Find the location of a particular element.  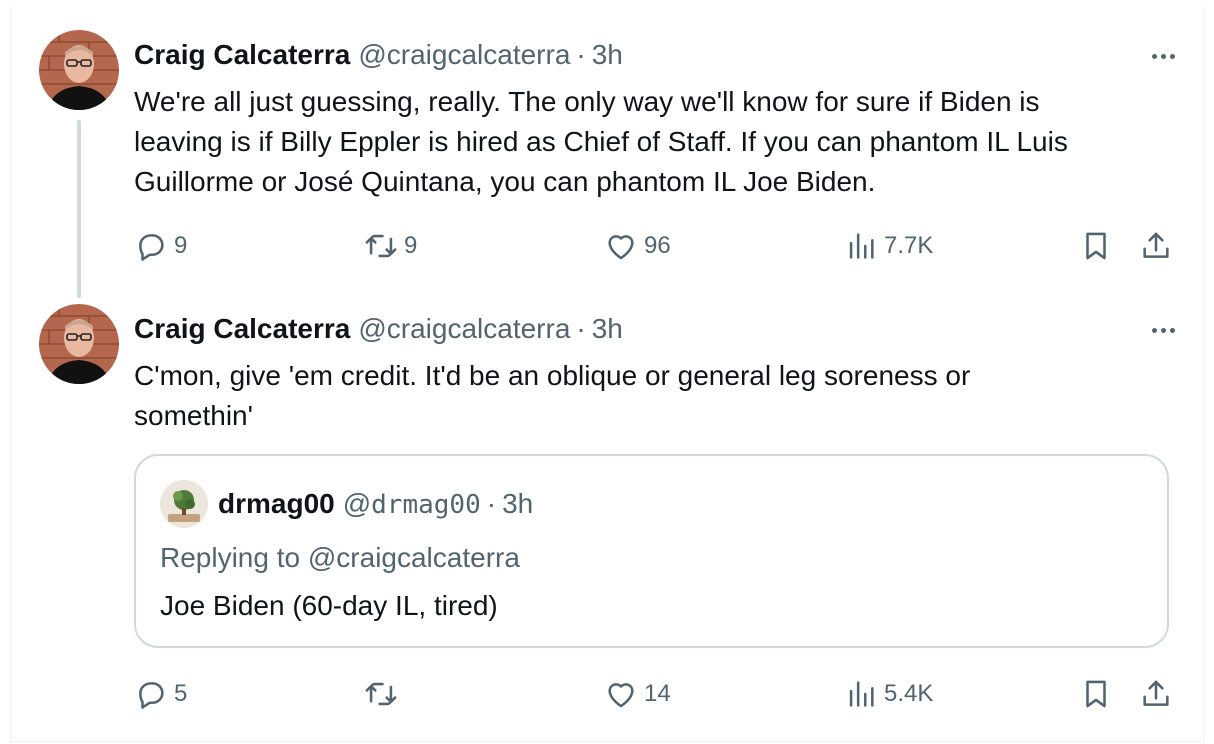

quoted-header: drmag00 @drmag00 · 3h is located at coordinates (375, 504).